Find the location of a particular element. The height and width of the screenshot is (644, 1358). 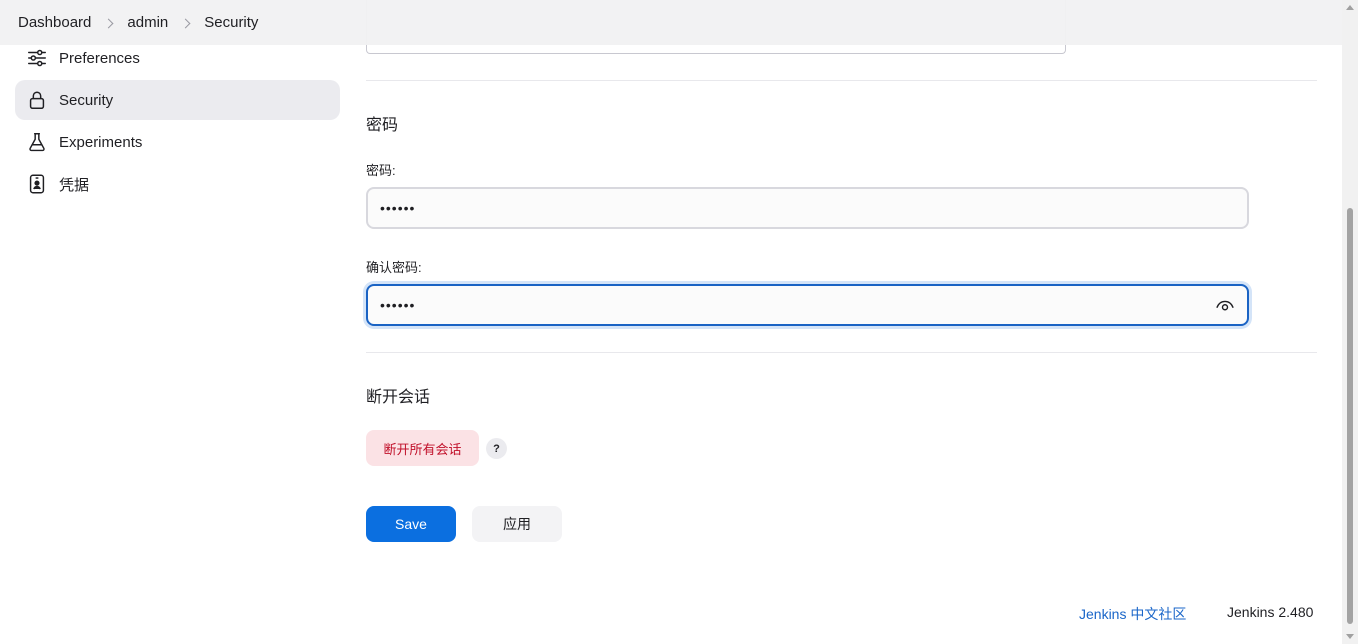

sessions-section-title: 断开会话 is located at coordinates (398, 397).